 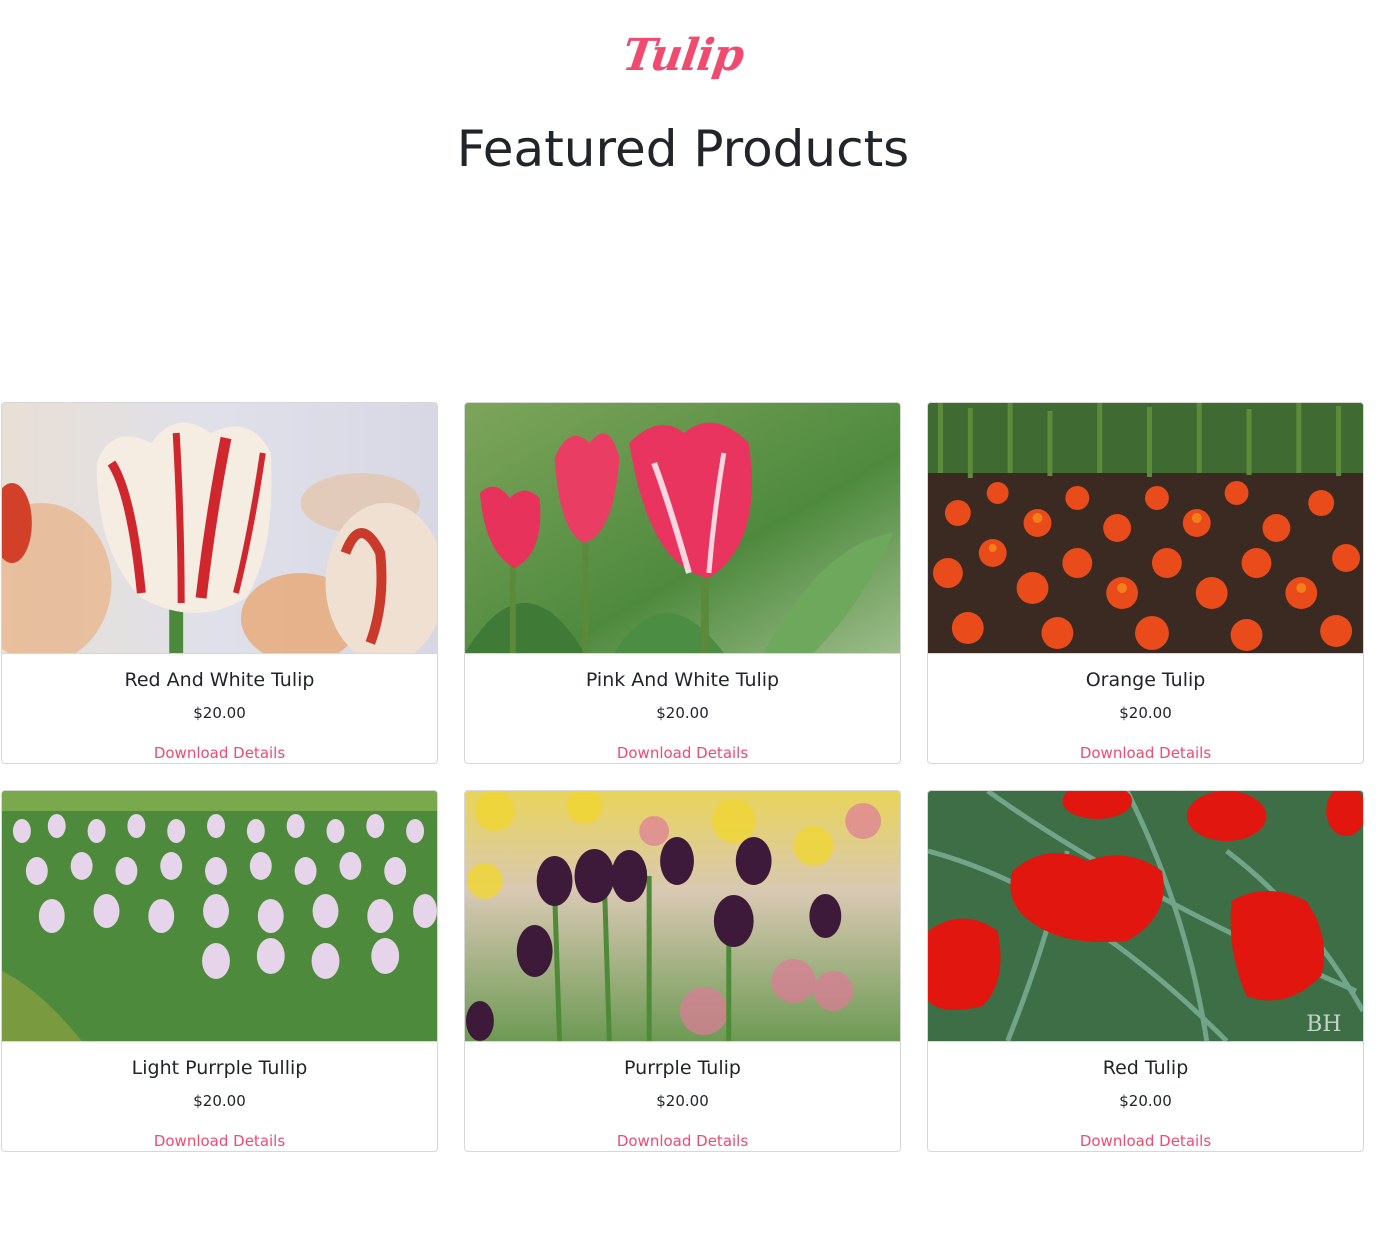 I want to click on product-image: BH, so click(x=1145, y=916).